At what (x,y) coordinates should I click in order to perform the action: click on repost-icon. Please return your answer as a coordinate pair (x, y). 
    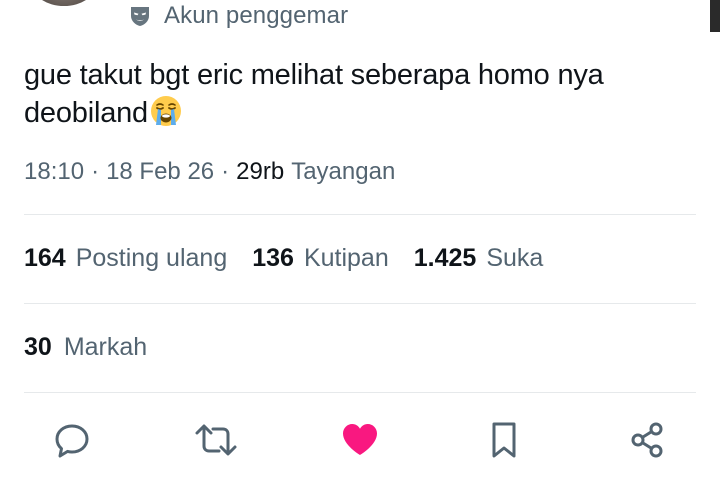
    Looking at the image, I should click on (216, 442).